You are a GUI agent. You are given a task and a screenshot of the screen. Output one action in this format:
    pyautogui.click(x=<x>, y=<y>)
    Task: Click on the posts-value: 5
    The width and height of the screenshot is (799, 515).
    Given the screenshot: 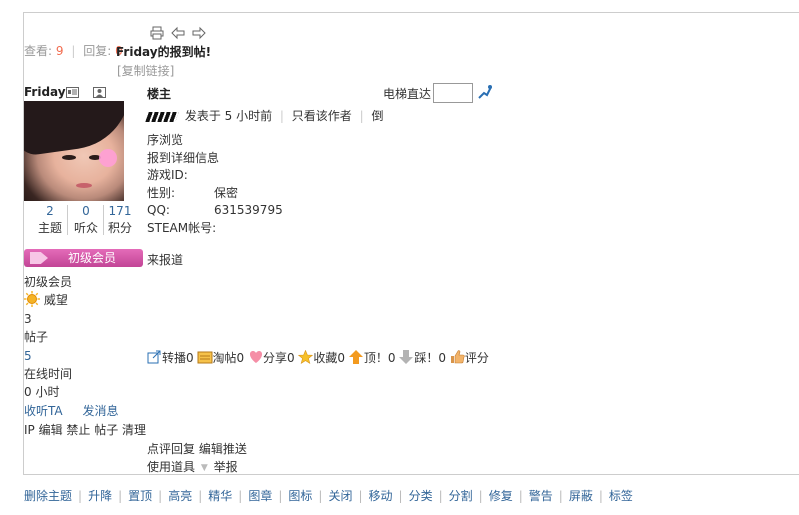 What is the action you would take?
    pyautogui.click(x=85, y=356)
    